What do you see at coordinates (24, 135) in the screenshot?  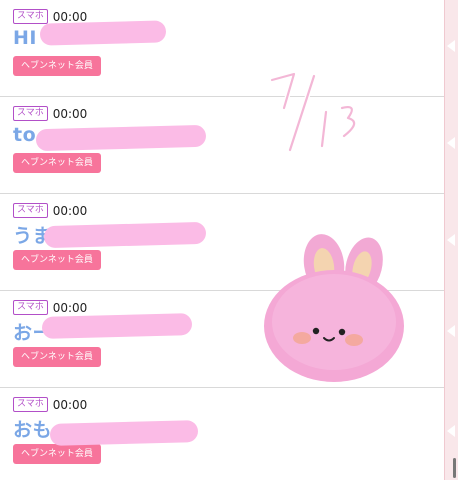 I see `visitor-name: to` at bounding box center [24, 135].